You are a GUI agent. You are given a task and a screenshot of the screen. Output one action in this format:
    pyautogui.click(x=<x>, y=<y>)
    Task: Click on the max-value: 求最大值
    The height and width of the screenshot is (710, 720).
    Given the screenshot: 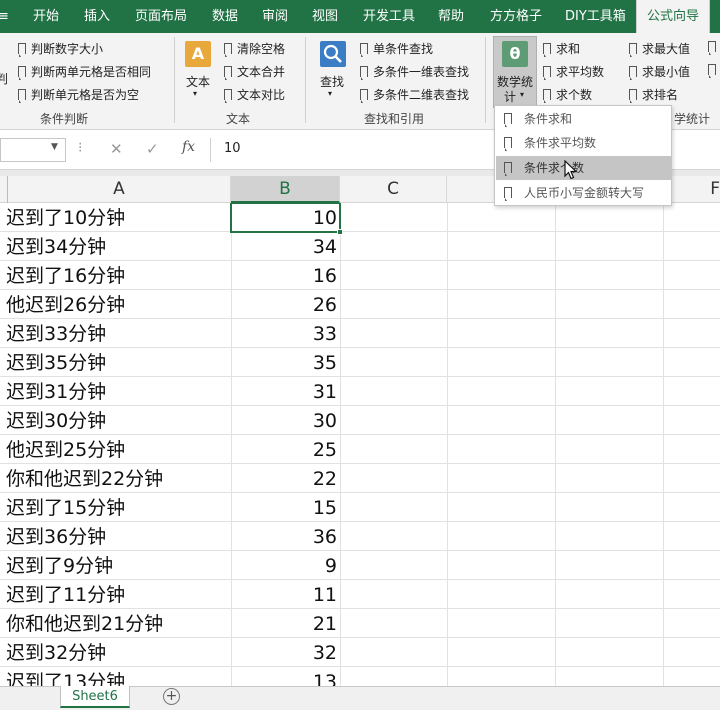 What is the action you would take?
    pyautogui.click(x=659, y=48)
    